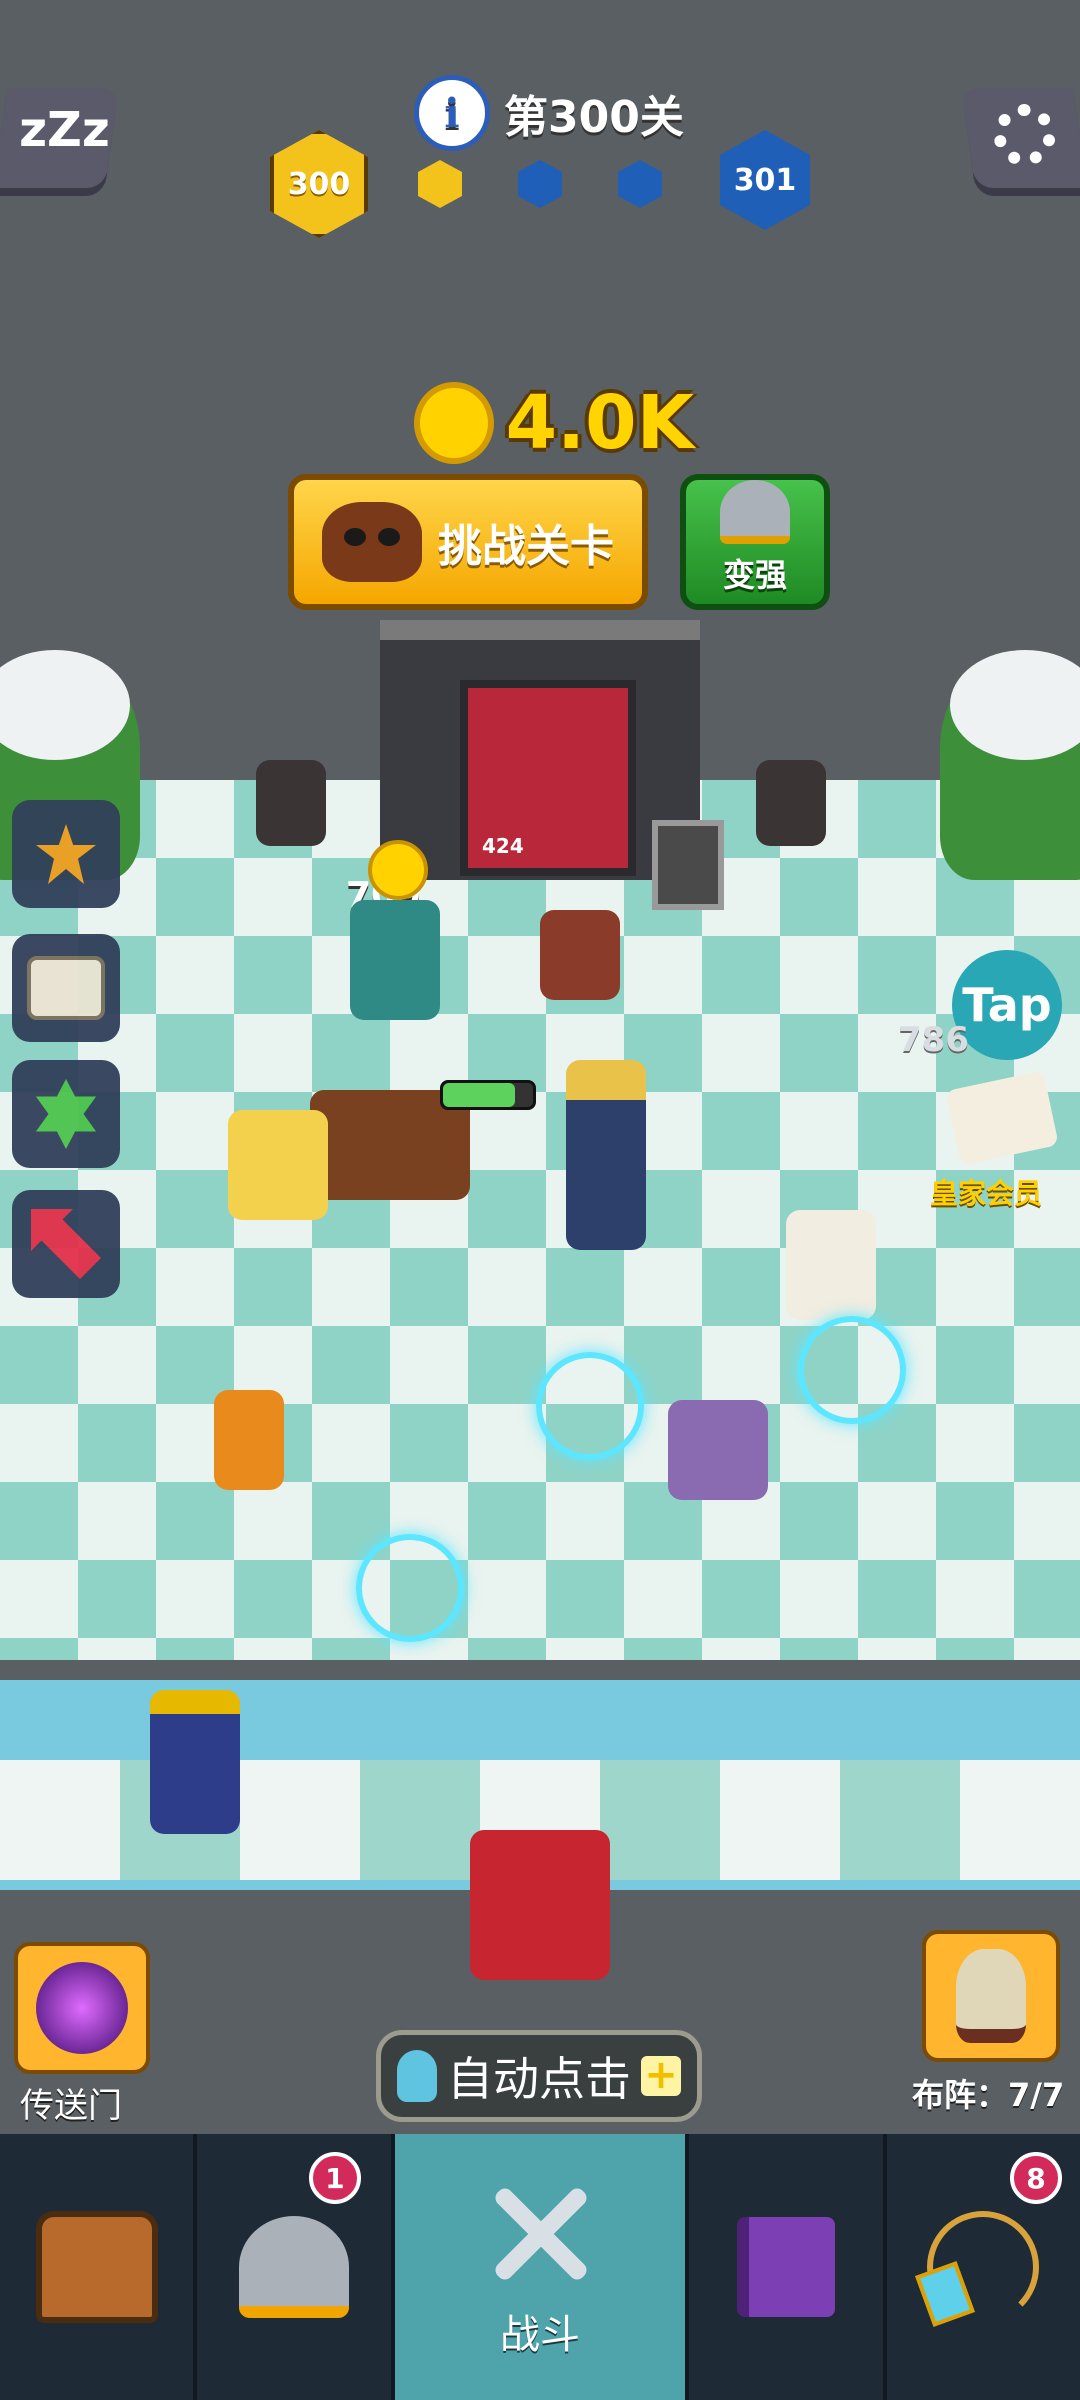  I want to click on auto-tap-label: 自动点击, so click(539, 2079).